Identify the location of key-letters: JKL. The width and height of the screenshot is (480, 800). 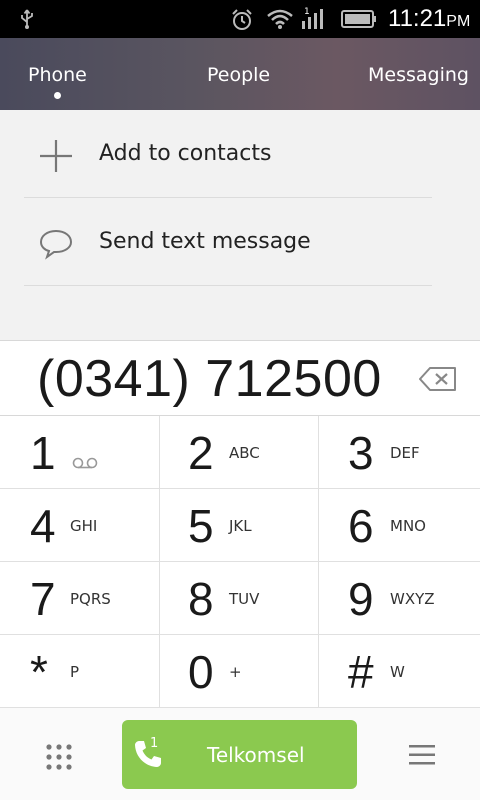
(240, 526).